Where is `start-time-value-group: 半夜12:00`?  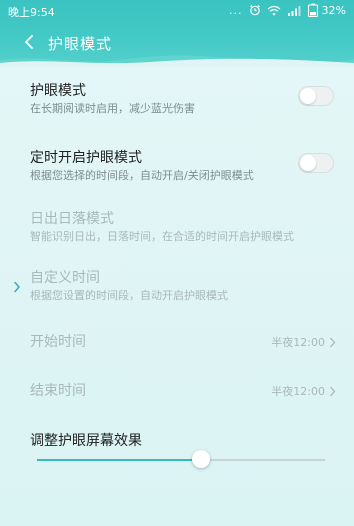
start-time-value-group: 半夜12:00 is located at coordinates (303, 342).